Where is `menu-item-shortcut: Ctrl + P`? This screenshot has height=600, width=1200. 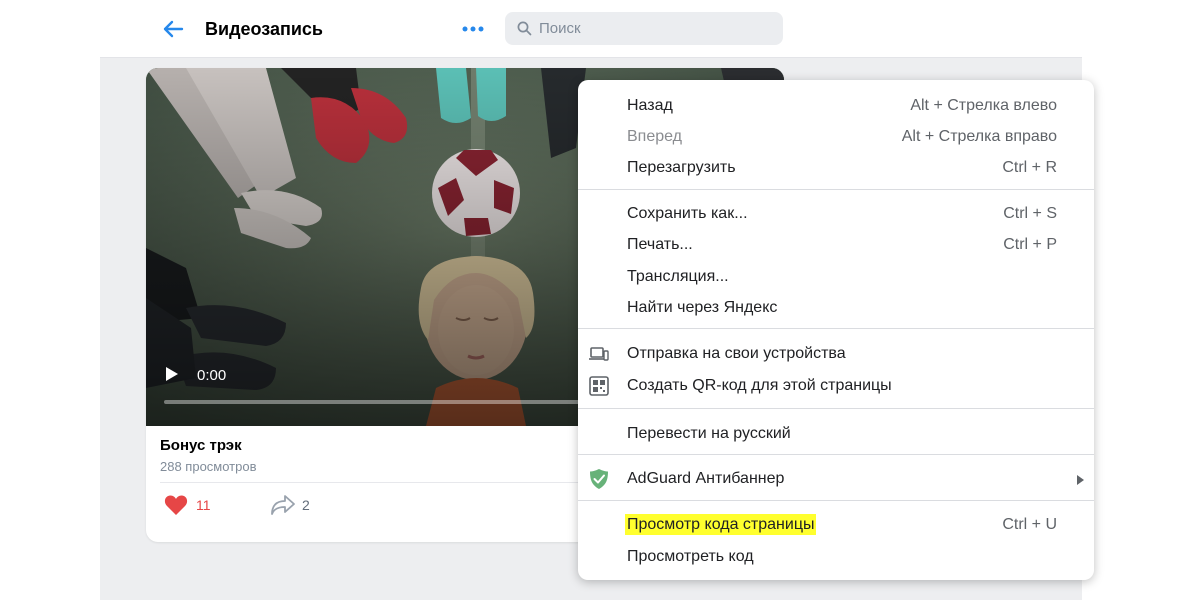
menu-item-shortcut: Ctrl + P is located at coordinates (1030, 244).